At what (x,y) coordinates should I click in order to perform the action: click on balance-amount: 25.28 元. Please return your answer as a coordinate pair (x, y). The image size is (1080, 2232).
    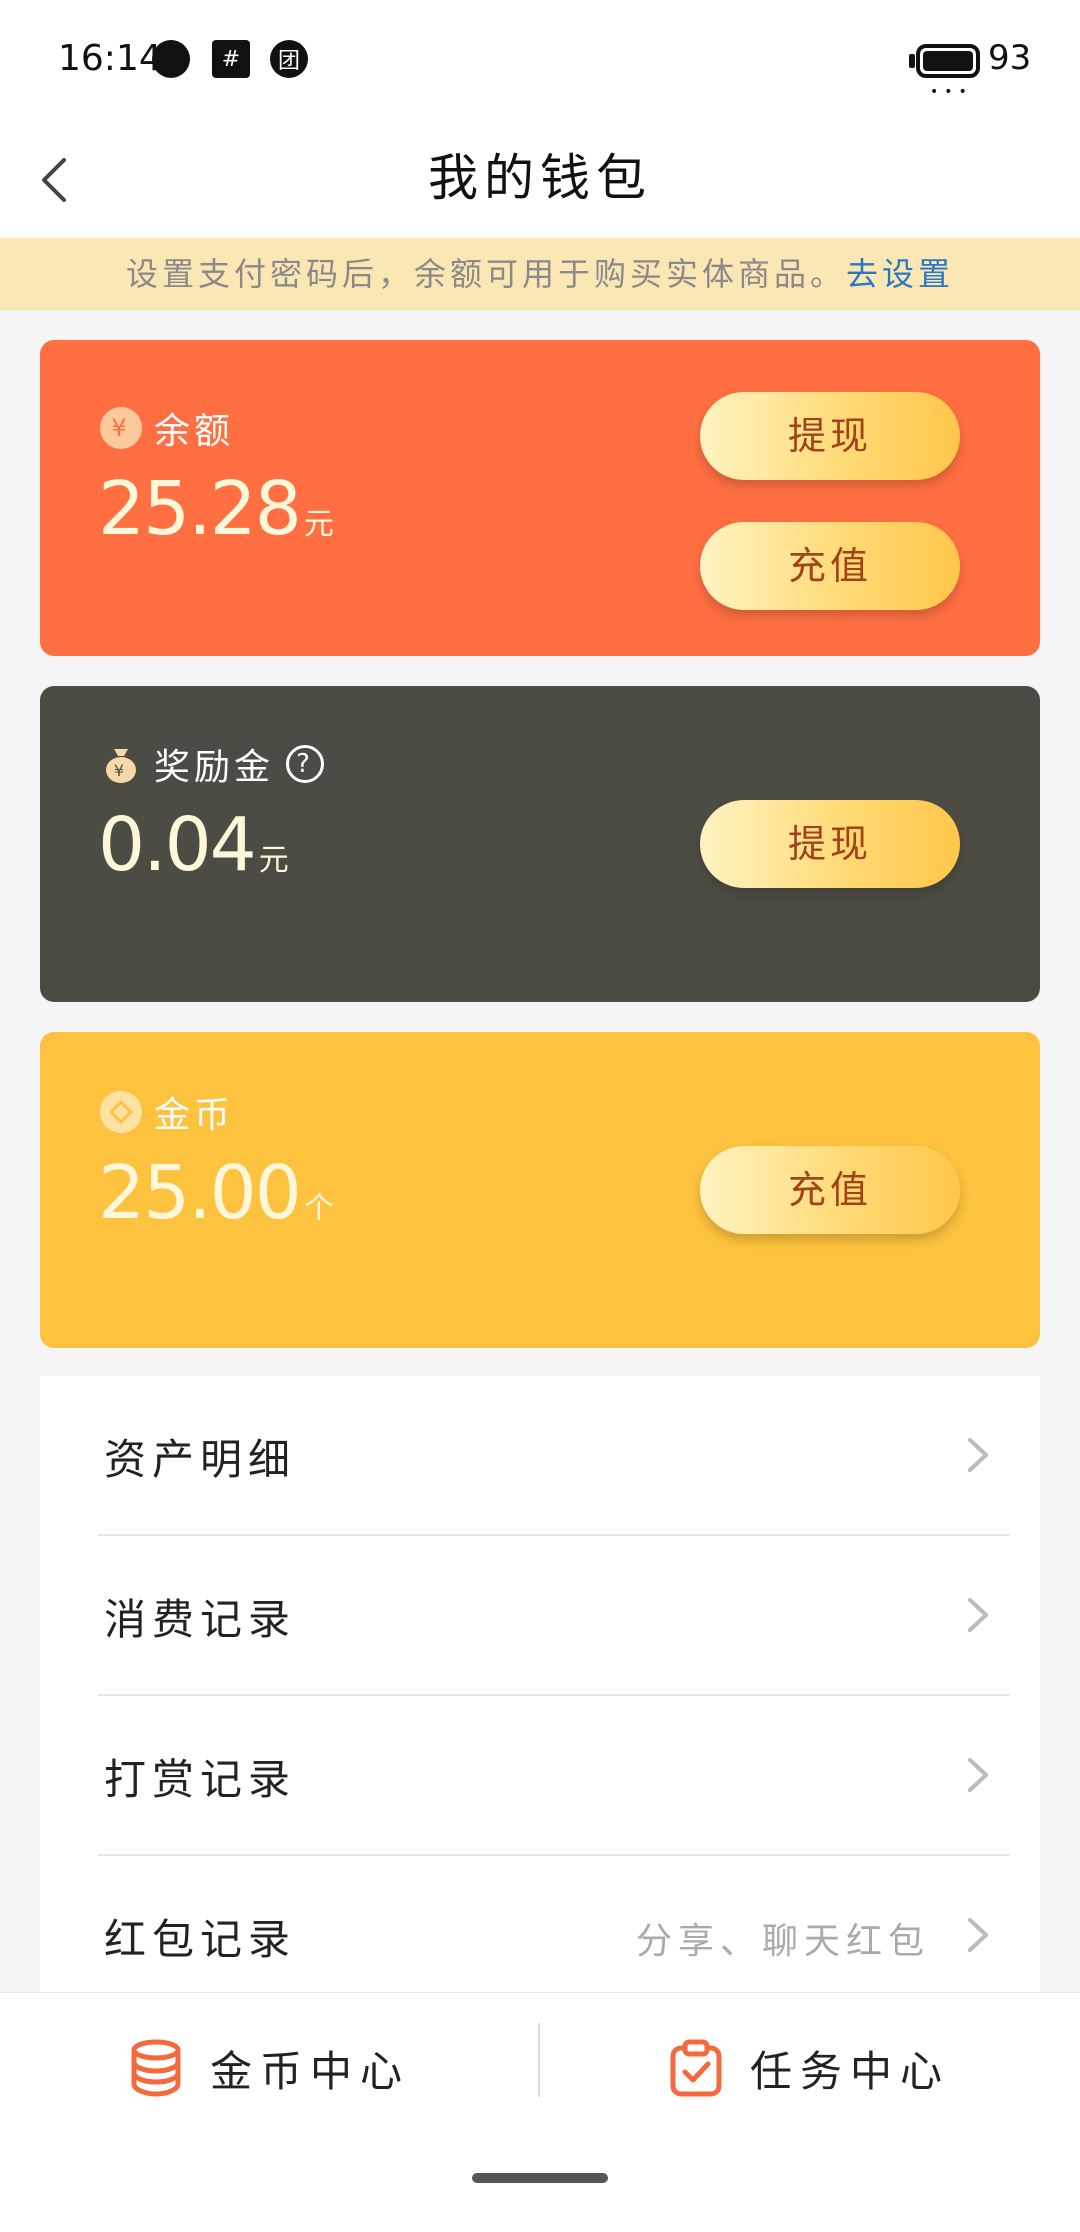
    Looking at the image, I should click on (216, 509).